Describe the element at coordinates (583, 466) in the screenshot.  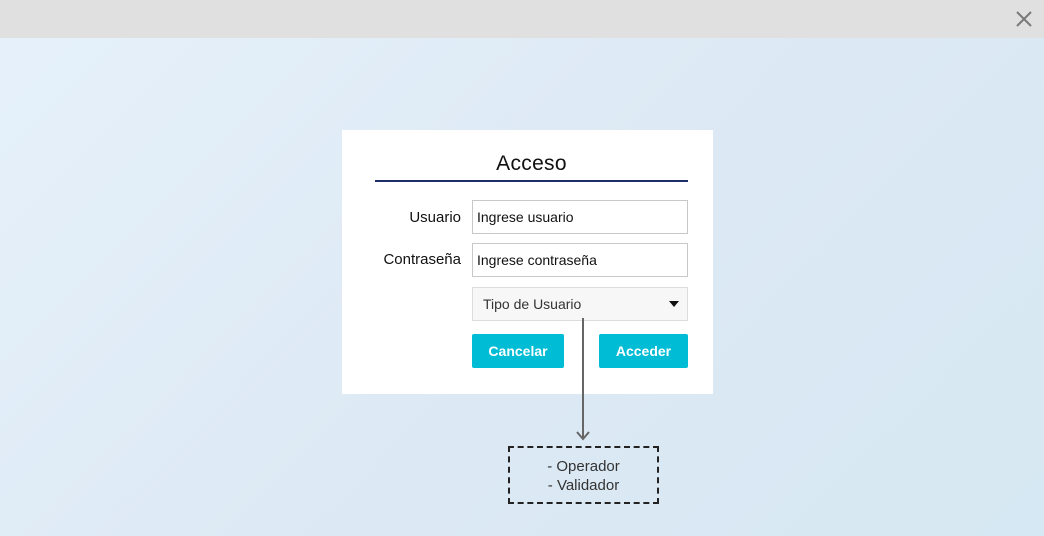
I see `option-operador: - Operador` at that location.